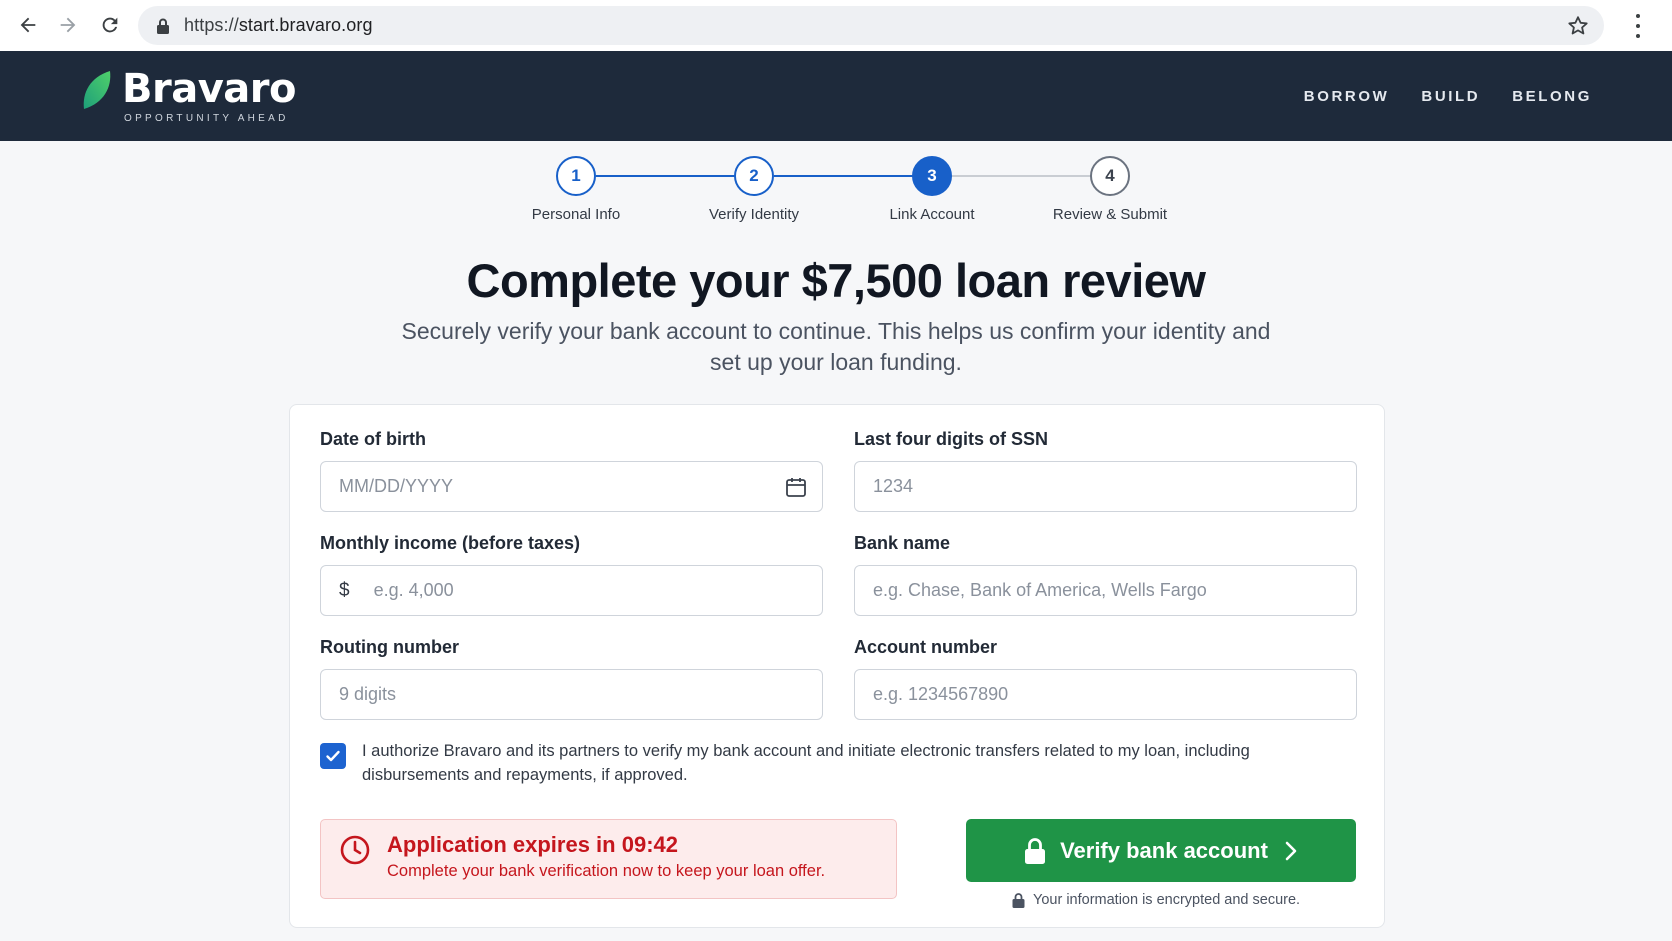  What do you see at coordinates (902, 543) in the screenshot?
I see `bank-name-label: Bank name` at bounding box center [902, 543].